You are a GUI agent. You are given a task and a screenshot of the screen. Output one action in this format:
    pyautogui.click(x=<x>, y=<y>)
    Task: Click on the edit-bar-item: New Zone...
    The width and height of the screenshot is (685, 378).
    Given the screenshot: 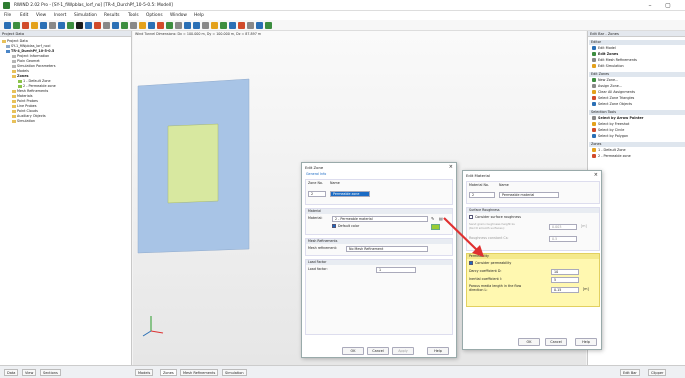 What is the action you would take?
    pyautogui.click(x=605, y=80)
    